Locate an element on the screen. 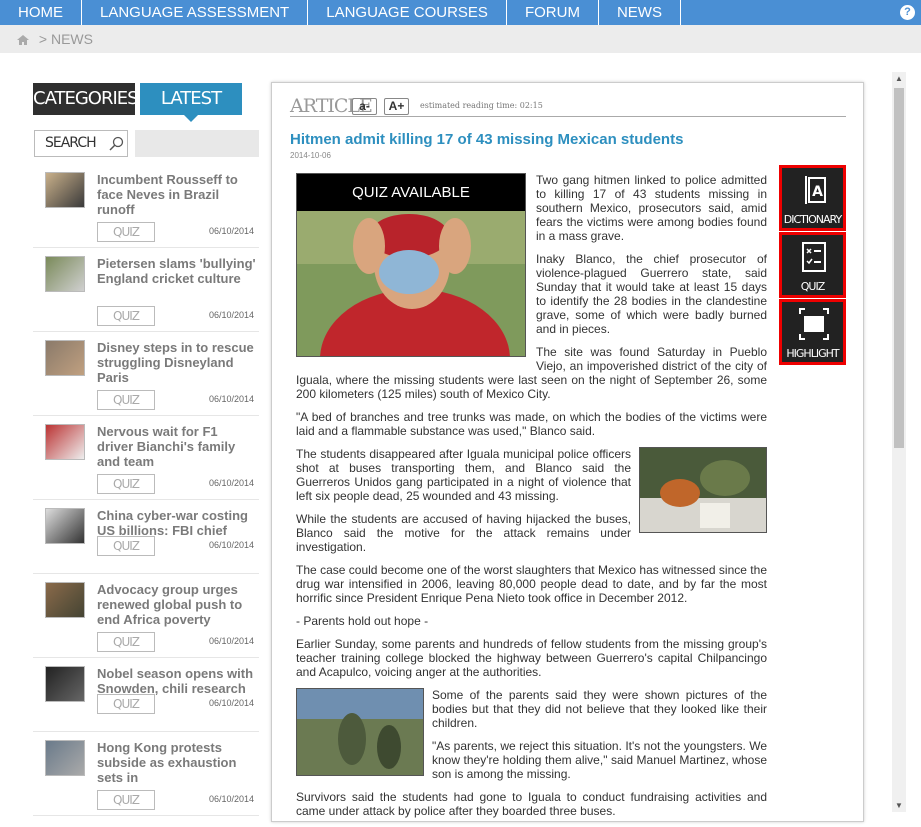 This screenshot has width=921, height=827. help-icon: ? is located at coordinates (907, 12).